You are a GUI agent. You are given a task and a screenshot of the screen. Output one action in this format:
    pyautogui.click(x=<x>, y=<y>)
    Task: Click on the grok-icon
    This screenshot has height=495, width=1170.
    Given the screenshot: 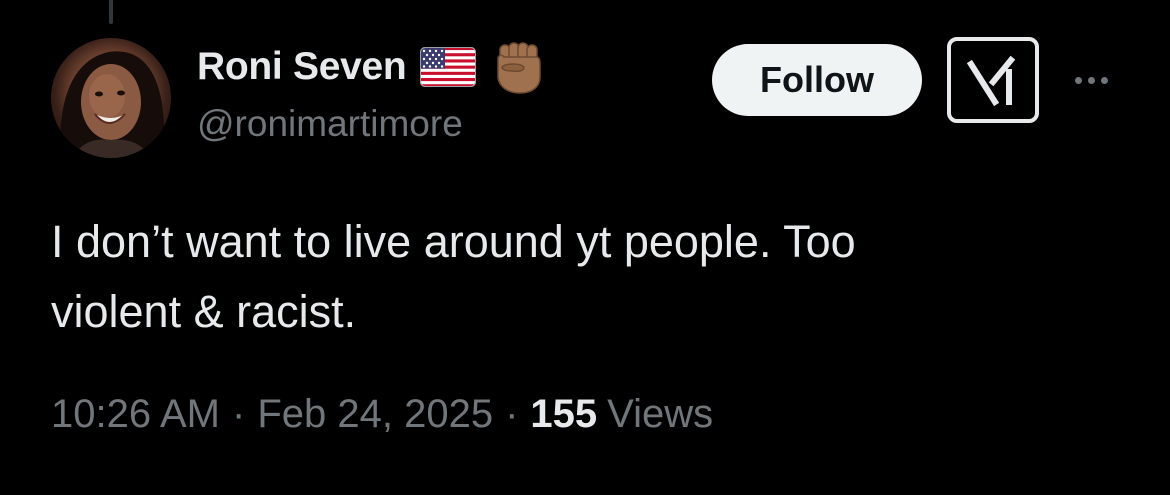 What is the action you would take?
    pyautogui.click(x=991, y=81)
    